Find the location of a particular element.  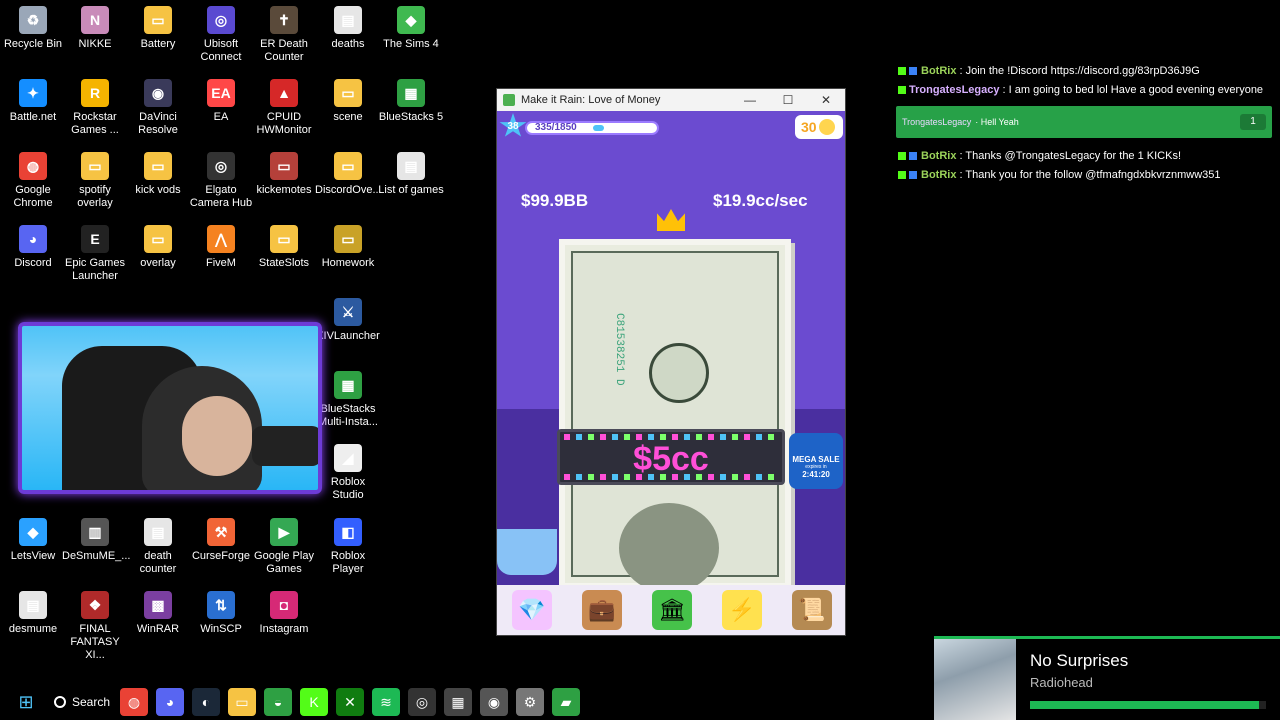

artist-name: Radiohead is located at coordinates (1061, 682).